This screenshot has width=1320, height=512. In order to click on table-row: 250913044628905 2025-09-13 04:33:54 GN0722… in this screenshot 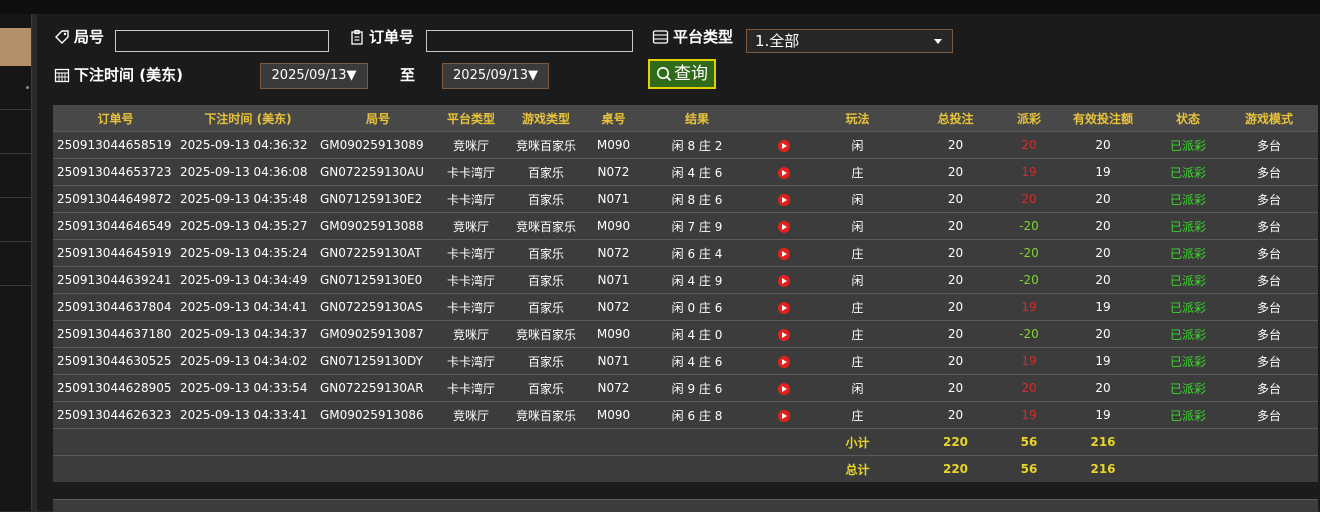, I will do `click(685, 388)`.